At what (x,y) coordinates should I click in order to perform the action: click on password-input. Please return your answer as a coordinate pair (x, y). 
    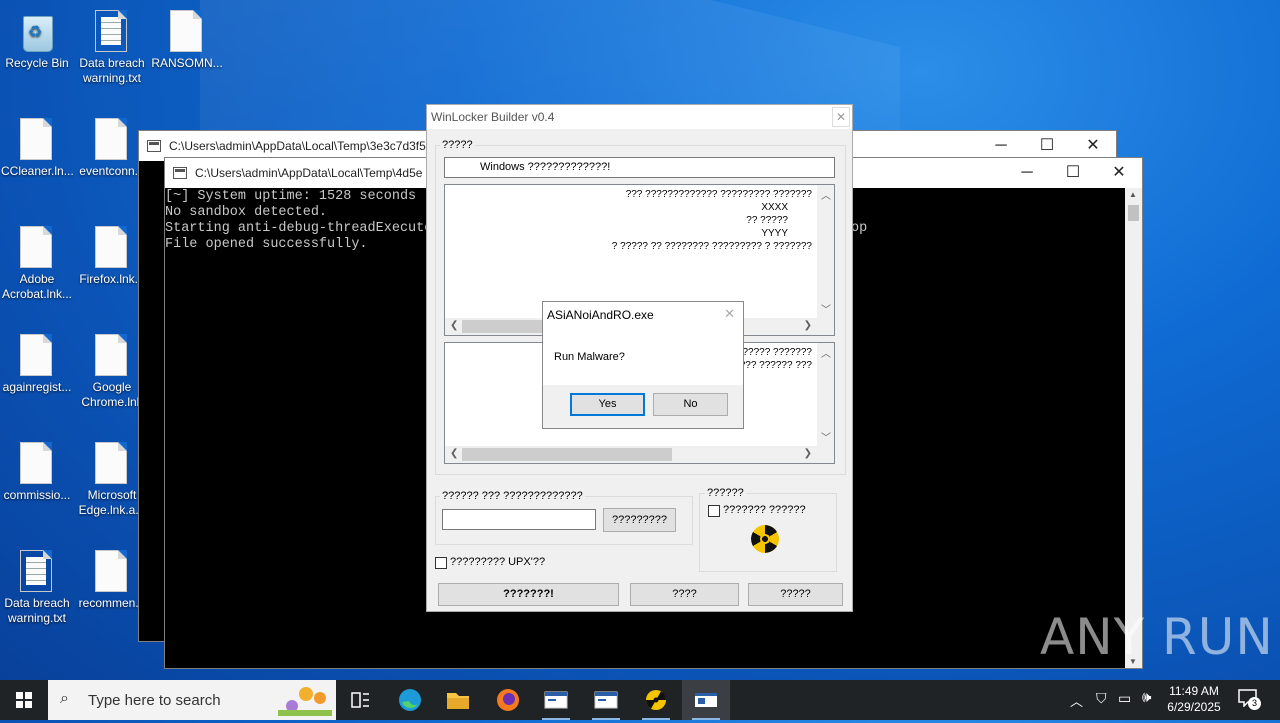
    Looking at the image, I should click on (519, 519).